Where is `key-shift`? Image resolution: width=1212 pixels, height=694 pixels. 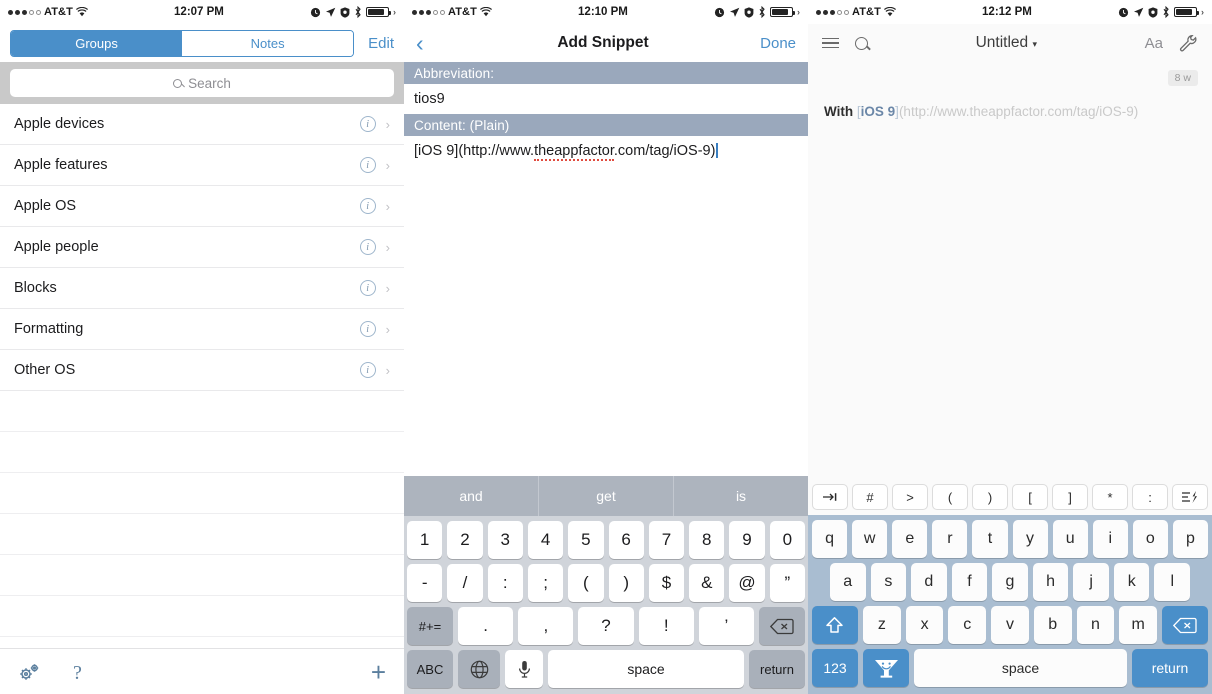
key-shift is located at coordinates (834, 625).